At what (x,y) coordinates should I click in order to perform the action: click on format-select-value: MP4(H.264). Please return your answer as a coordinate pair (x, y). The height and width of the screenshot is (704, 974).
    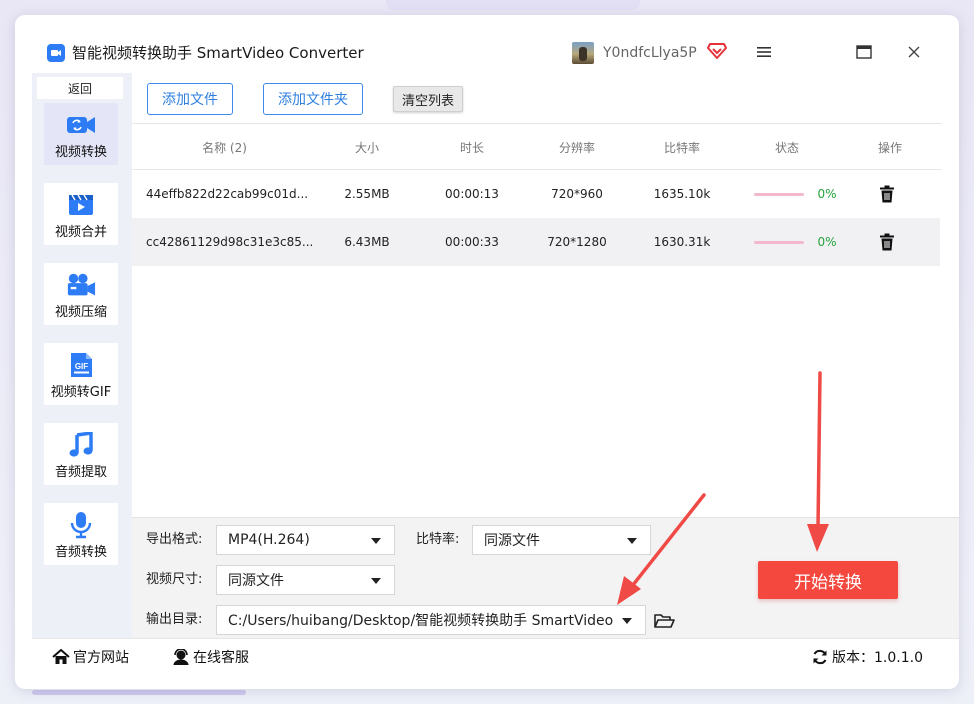
    Looking at the image, I should click on (269, 540).